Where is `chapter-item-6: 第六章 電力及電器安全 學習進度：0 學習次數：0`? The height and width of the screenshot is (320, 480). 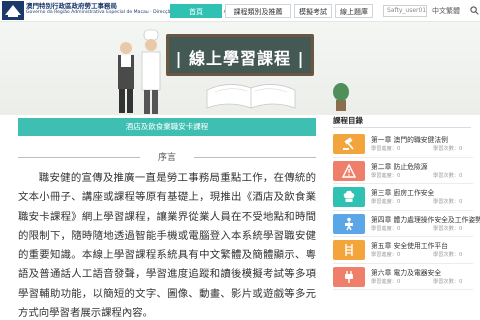 chapter-item-6: 第六章 電力及電器安全 學習進度：0 學習次數：0 is located at coordinates (403, 277).